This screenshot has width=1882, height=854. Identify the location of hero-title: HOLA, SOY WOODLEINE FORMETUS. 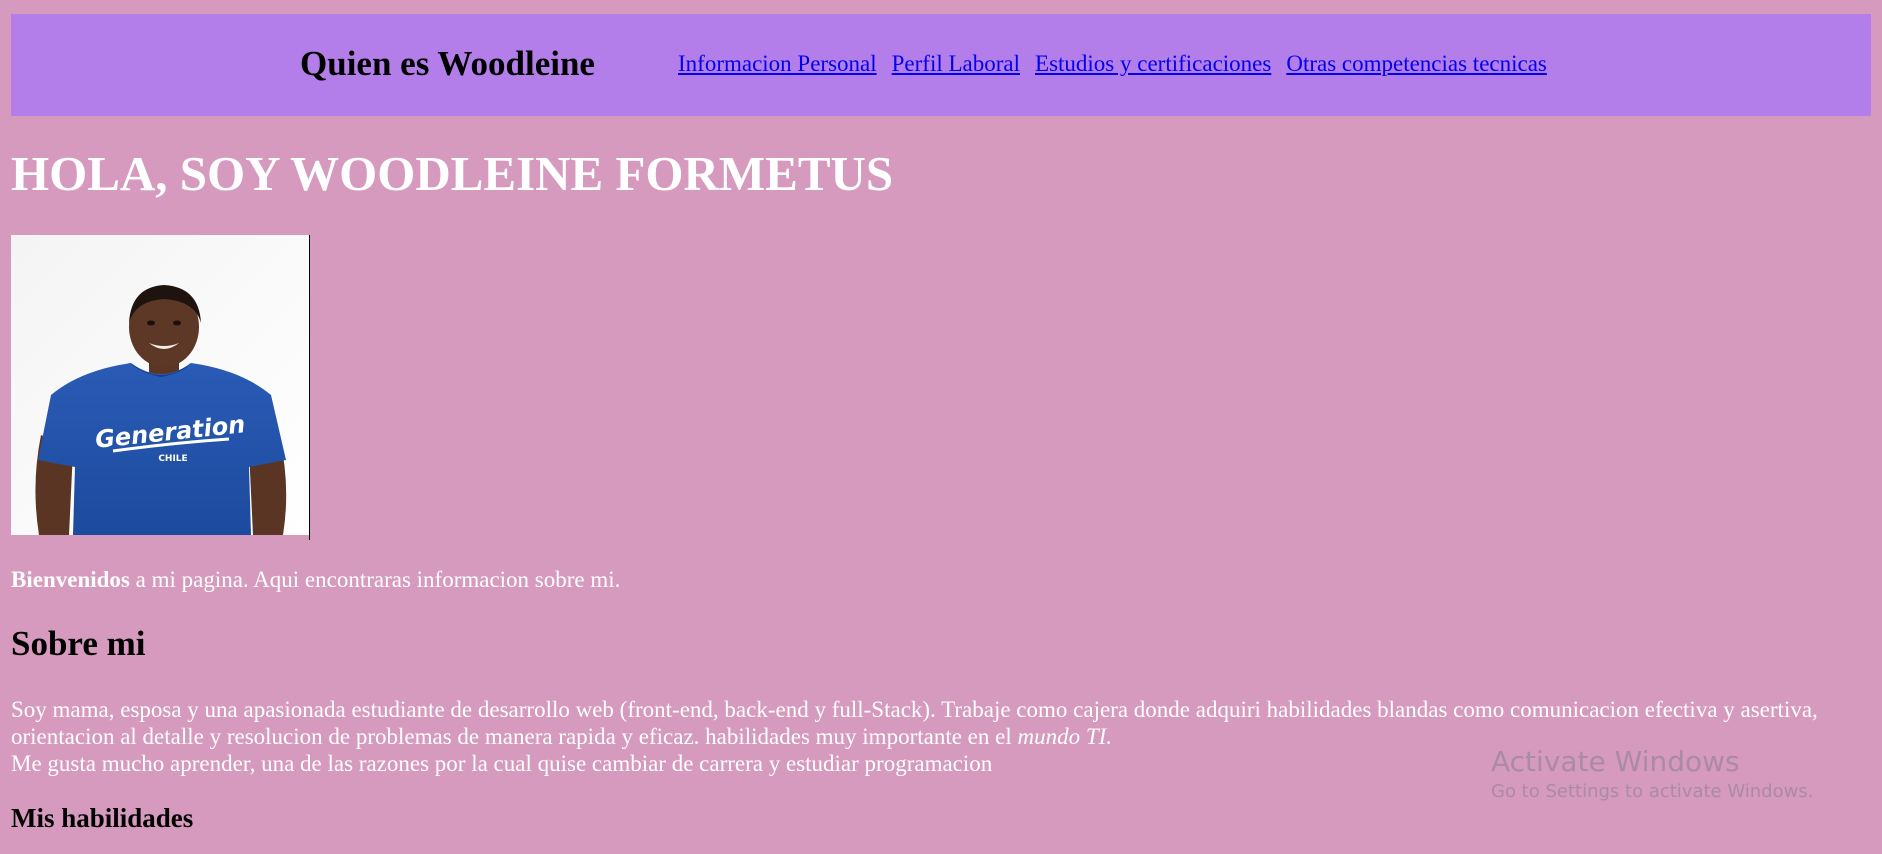
(452, 173).